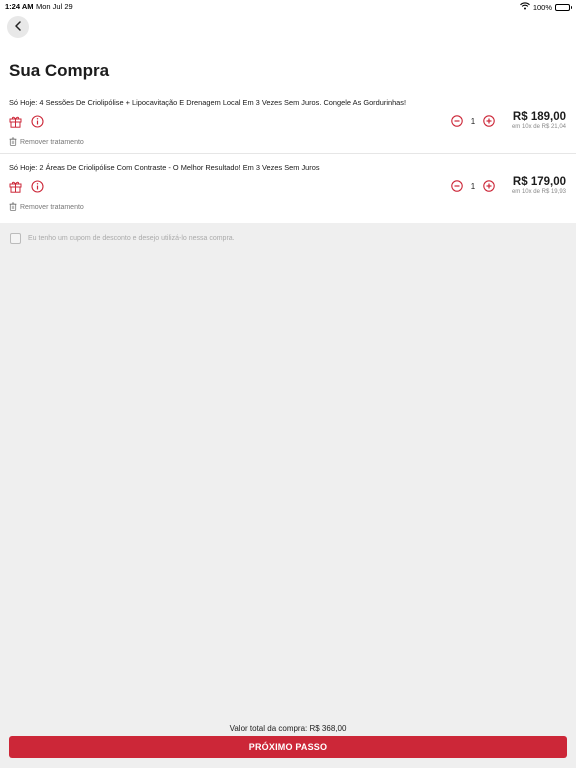  I want to click on status-bar: 1:24 AM Mon Jul 29 100%, so click(288, 6).